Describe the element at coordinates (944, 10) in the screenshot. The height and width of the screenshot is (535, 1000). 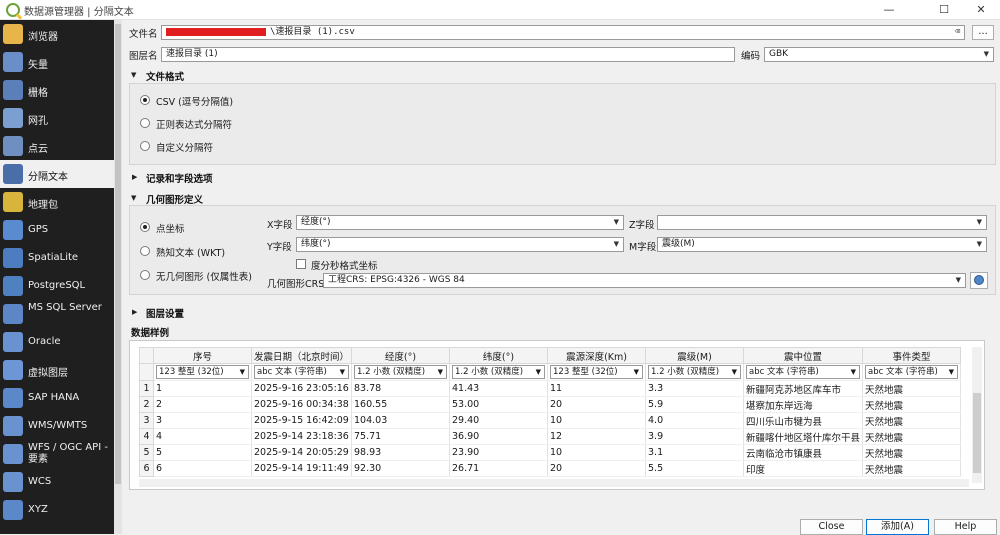
I see `maximize-button: ☐` at that location.